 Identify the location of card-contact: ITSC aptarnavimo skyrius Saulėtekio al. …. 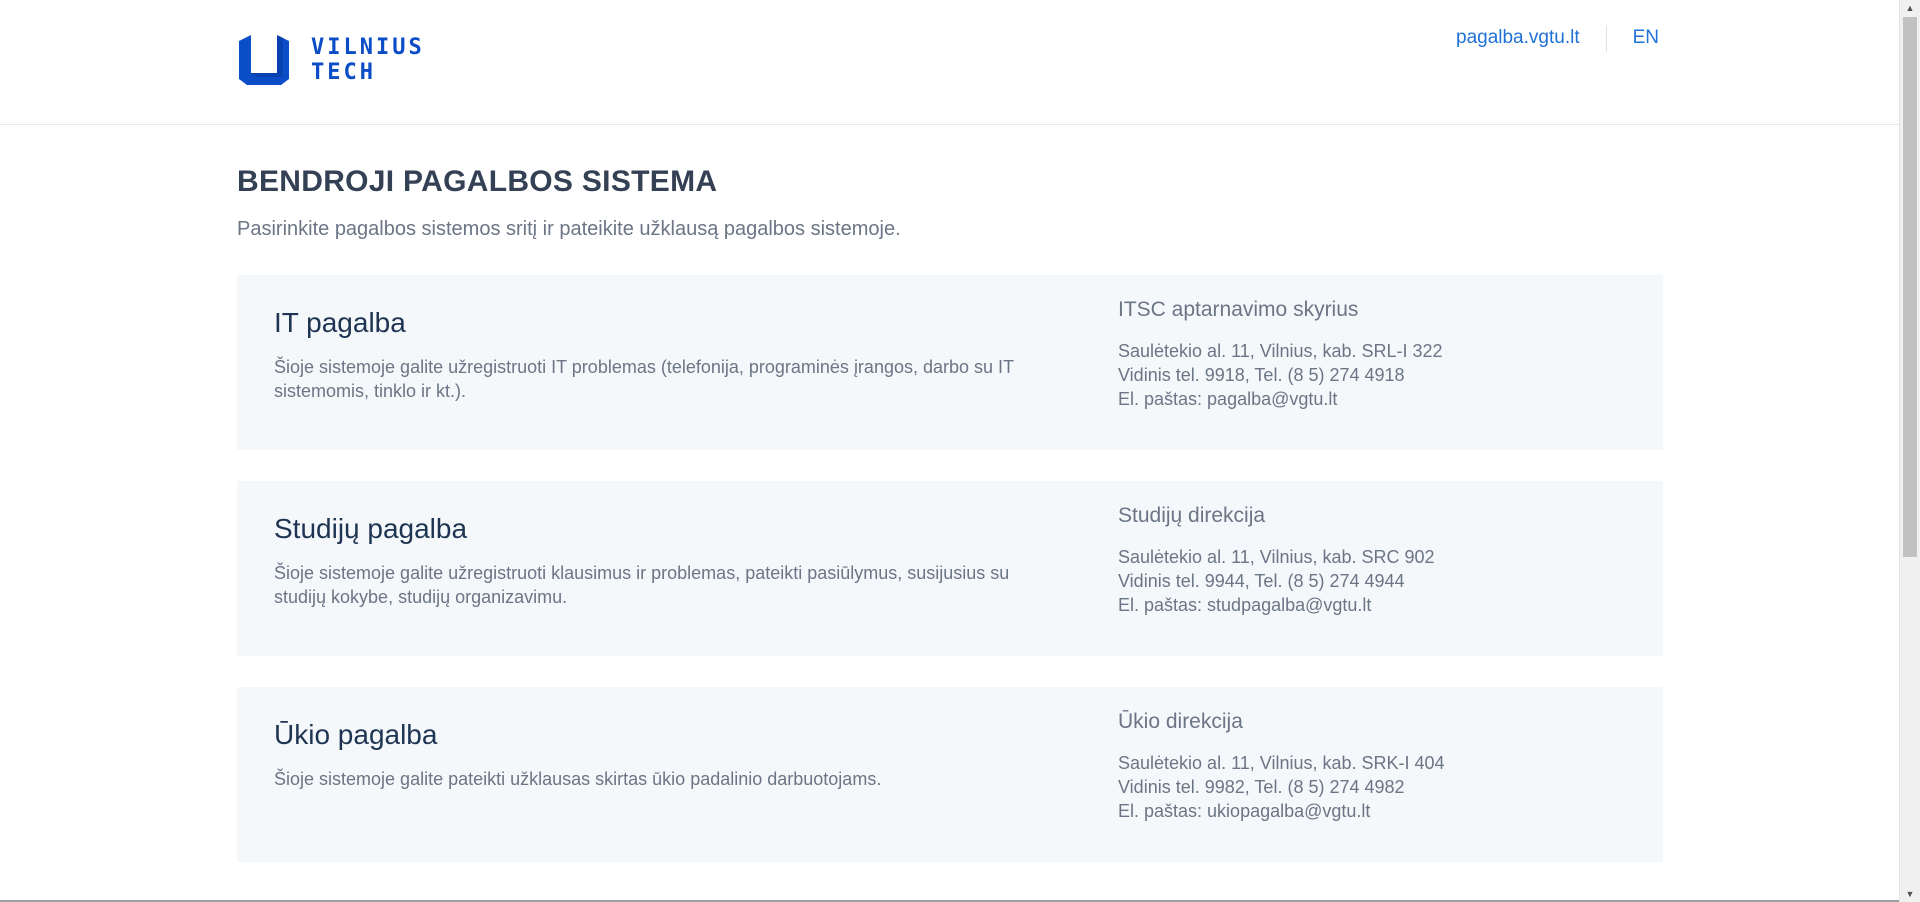
(1368, 354).